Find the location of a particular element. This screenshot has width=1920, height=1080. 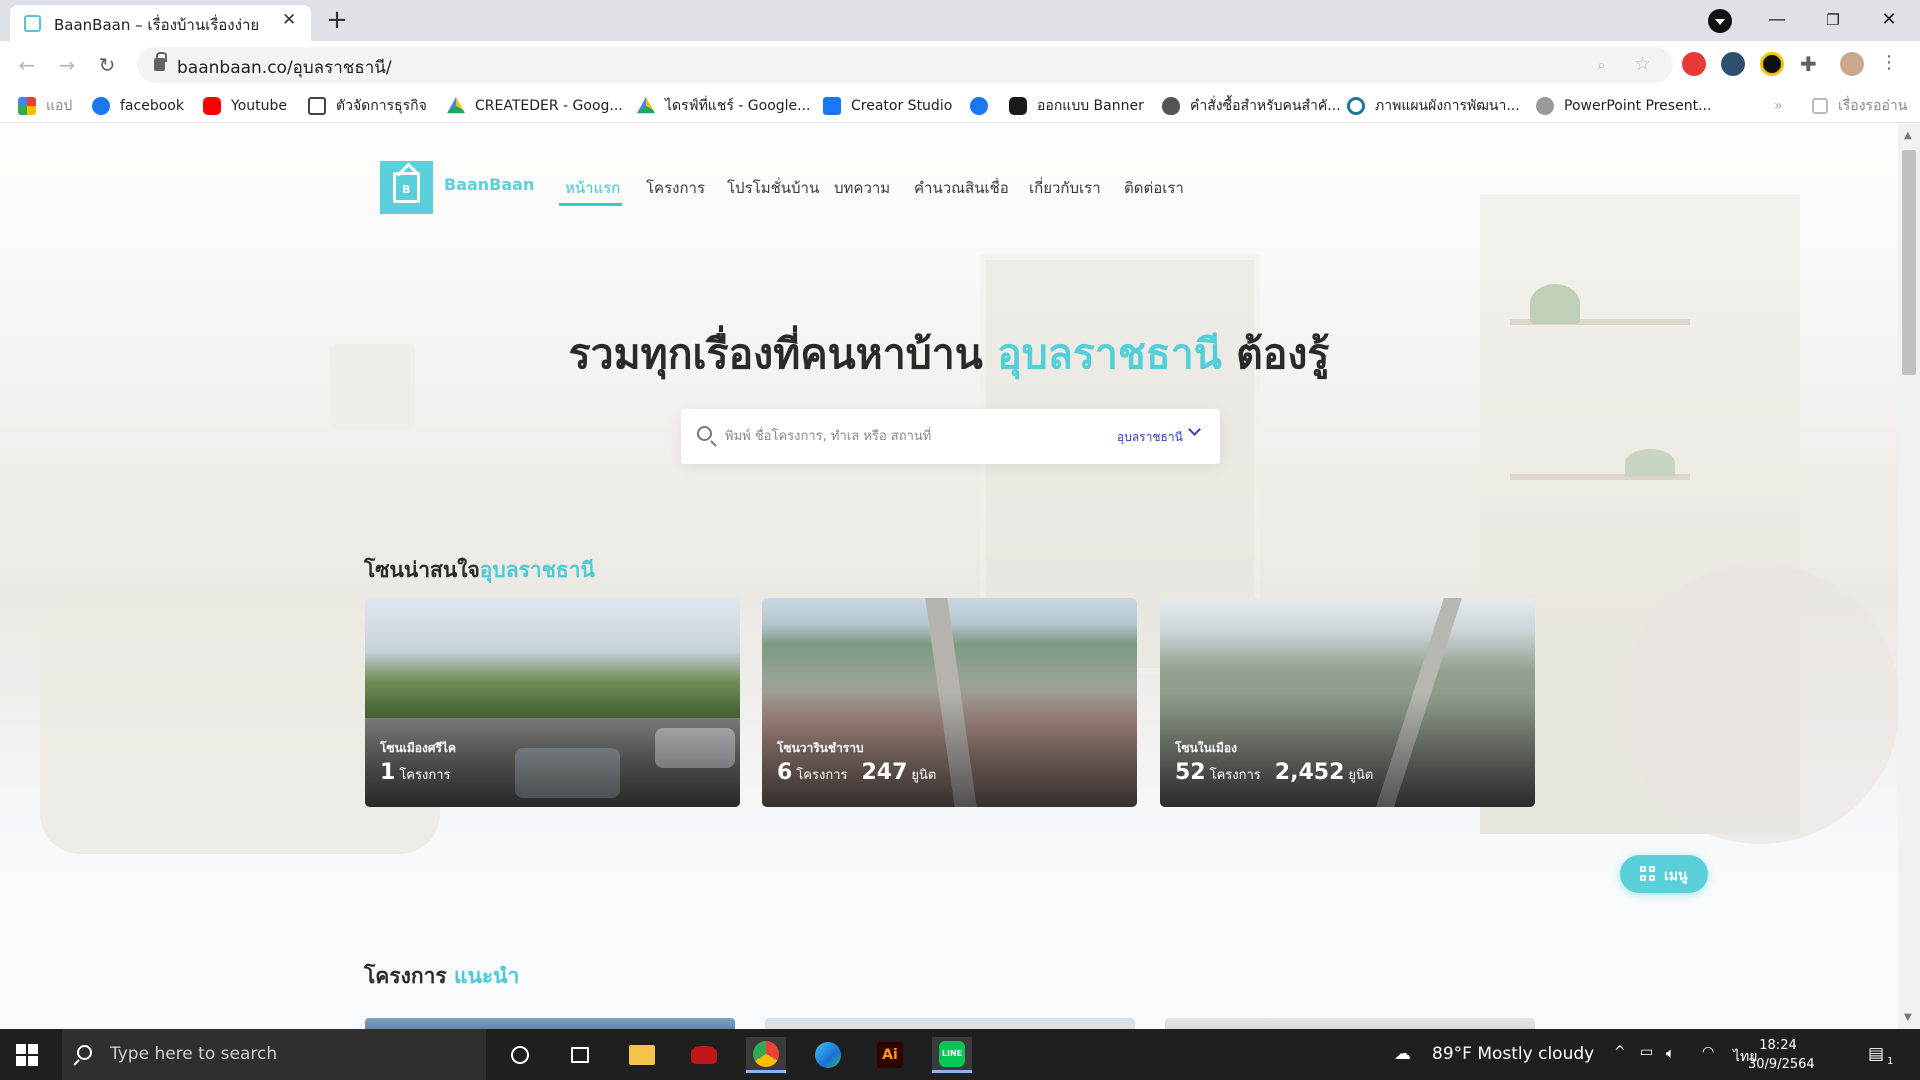

bookmark-business-manager: ตัวจัดการธุรกิจ is located at coordinates (367, 106).